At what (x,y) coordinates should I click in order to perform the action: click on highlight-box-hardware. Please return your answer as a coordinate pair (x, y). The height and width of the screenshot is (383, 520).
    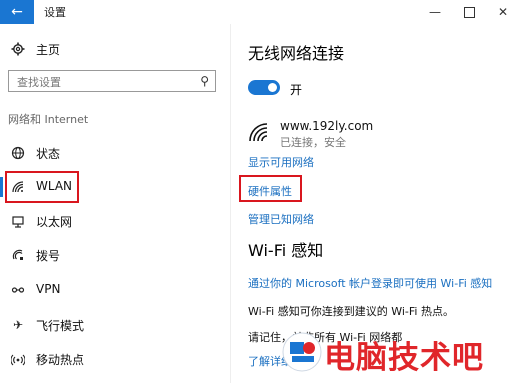
    Looking at the image, I should click on (270, 188).